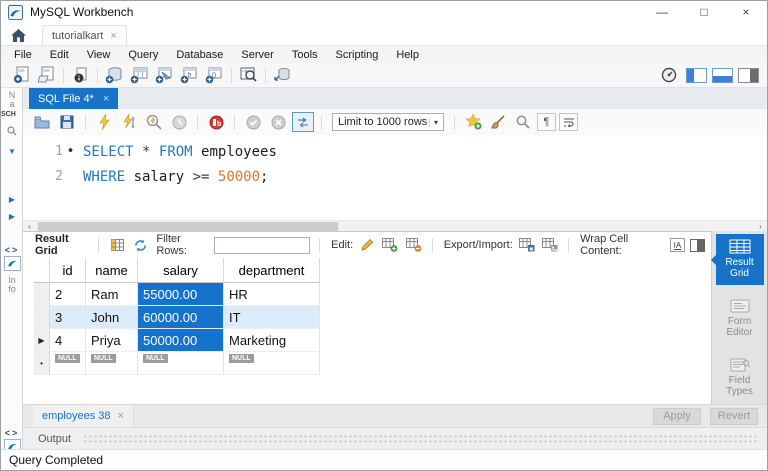 This screenshot has width=768, height=471. I want to click on grid-cell: 50000.00, so click(181, 340).